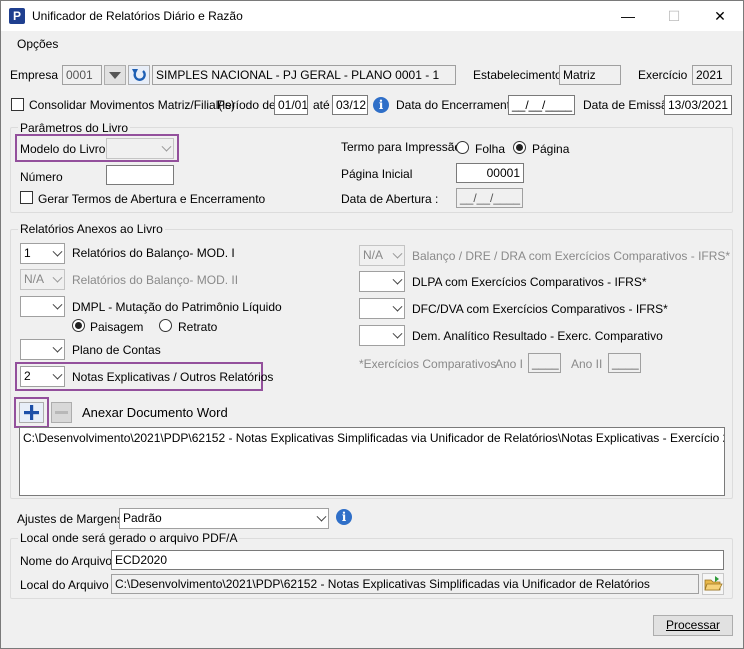 Image resolution: width=744 pixels, height=649 pixels. I want to click on ano2-field: ____, so click(624, 363).